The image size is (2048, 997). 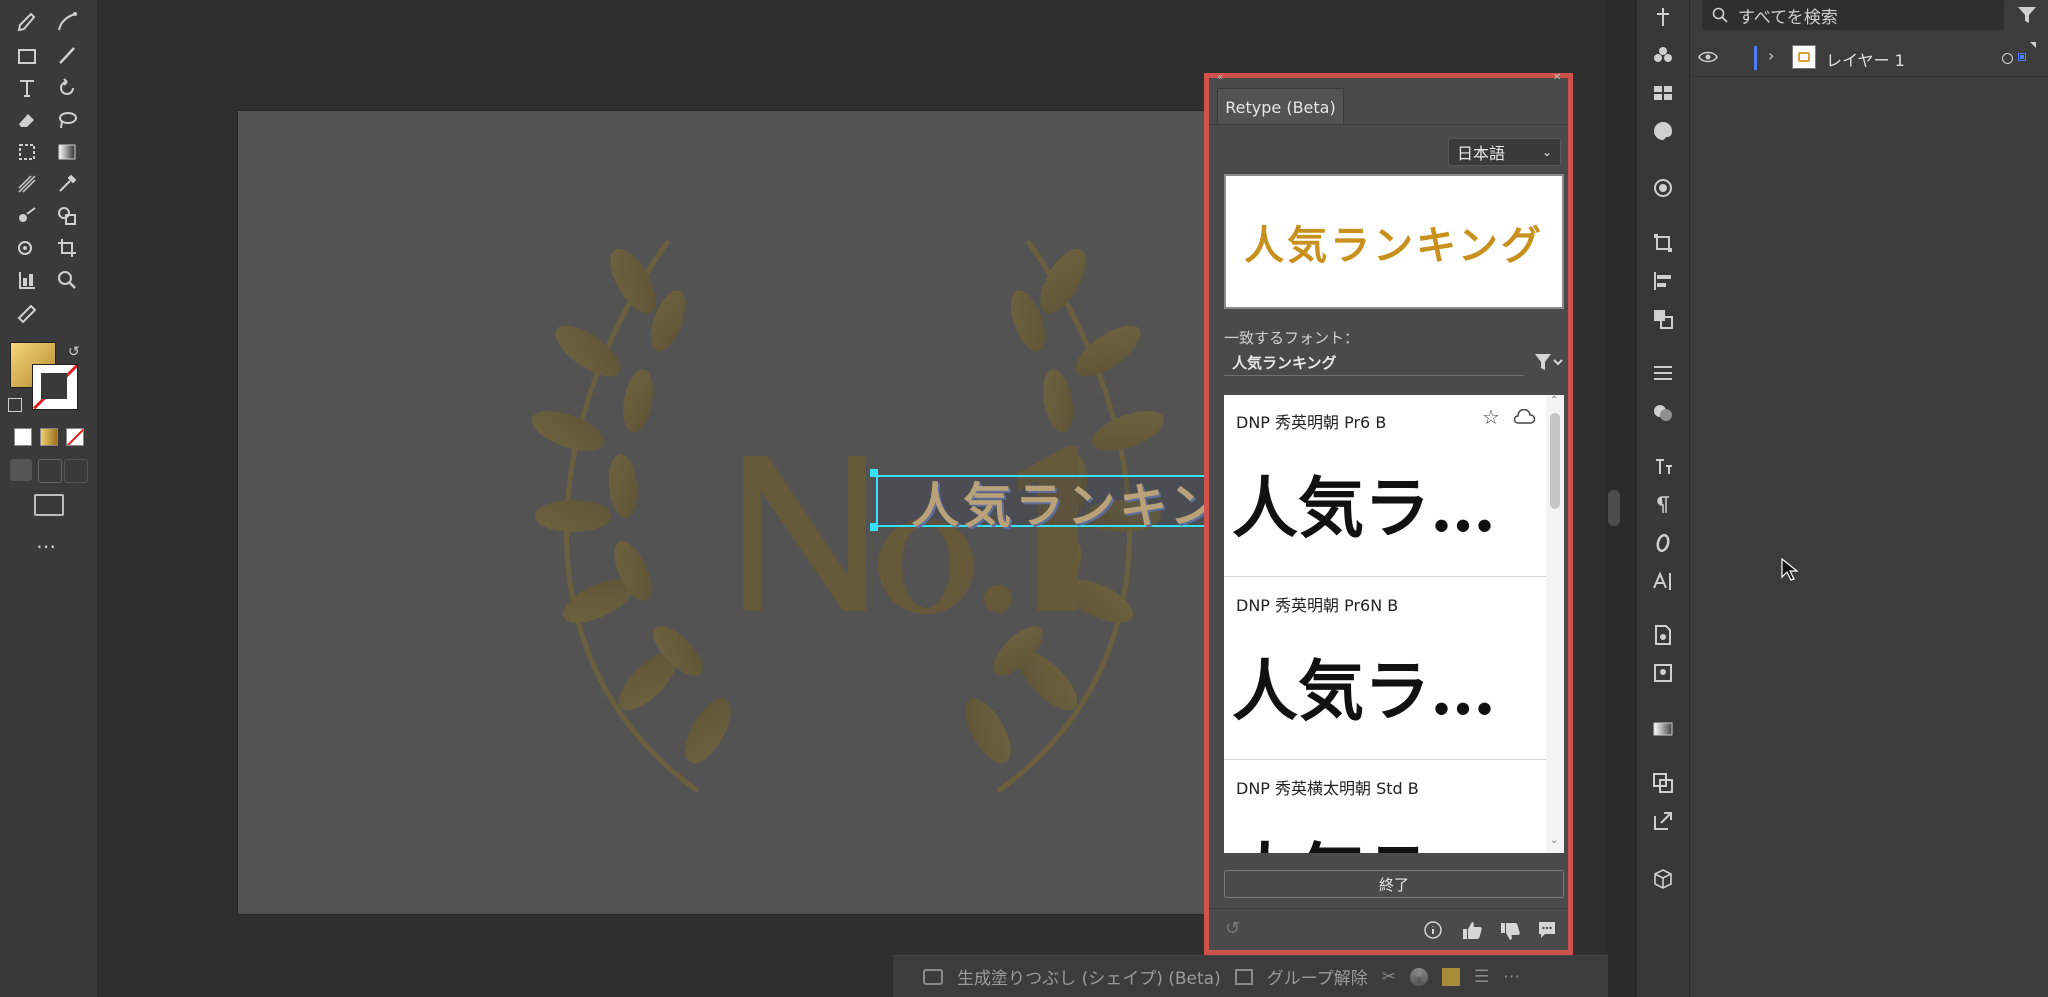 I want to click on panel-dock, so click(x=1663, y=498).